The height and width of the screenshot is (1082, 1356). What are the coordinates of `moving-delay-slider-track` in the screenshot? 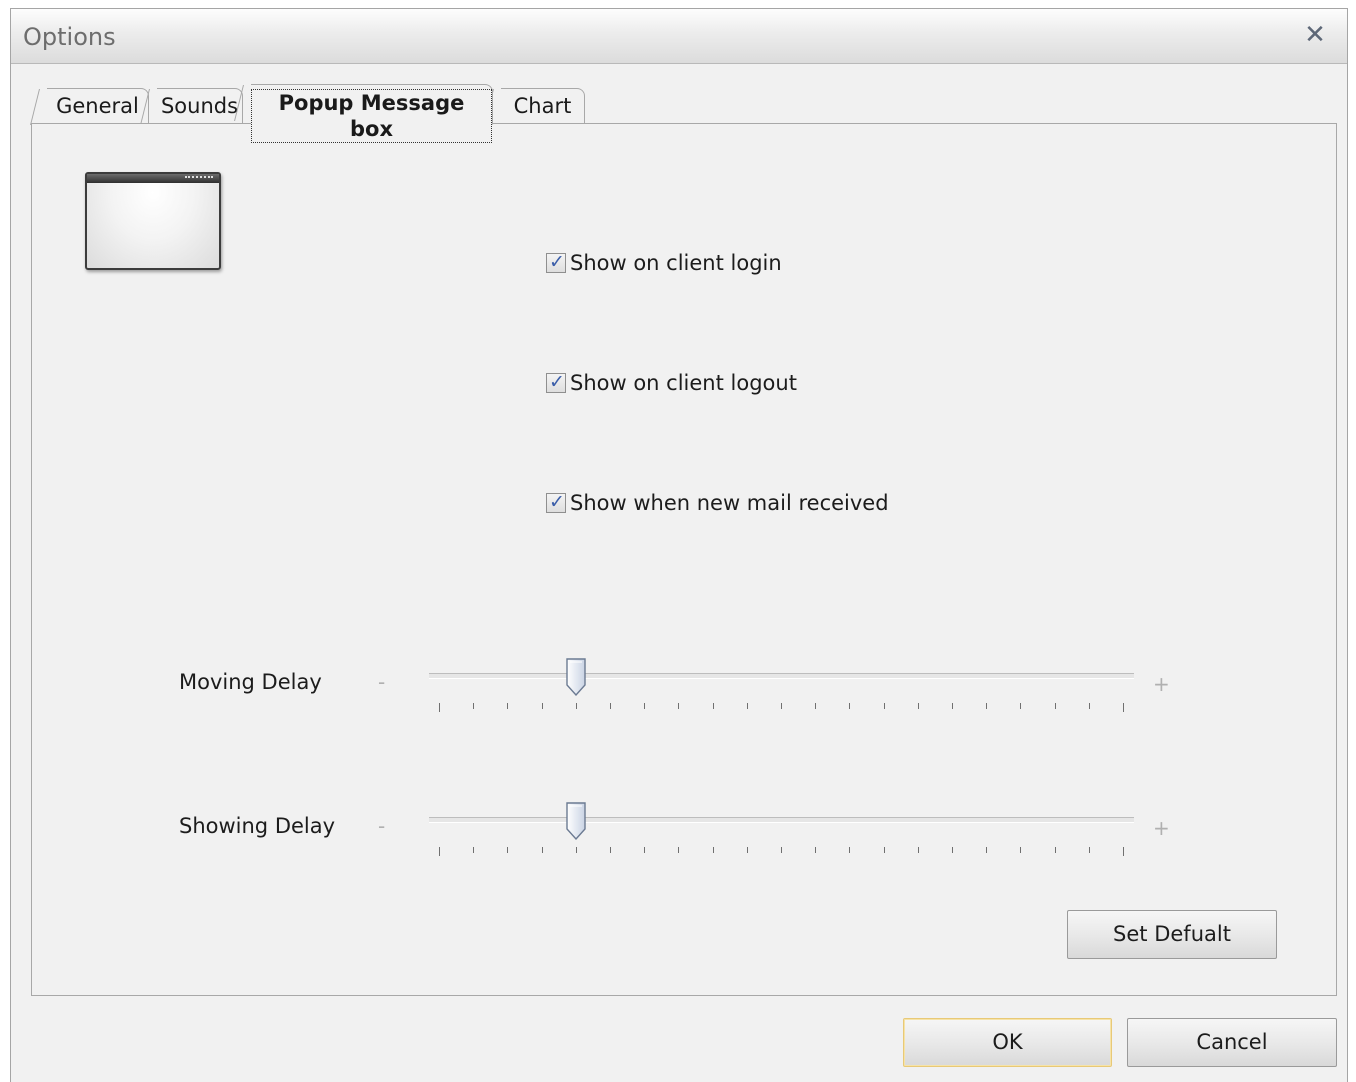 It's located at (781, 676).